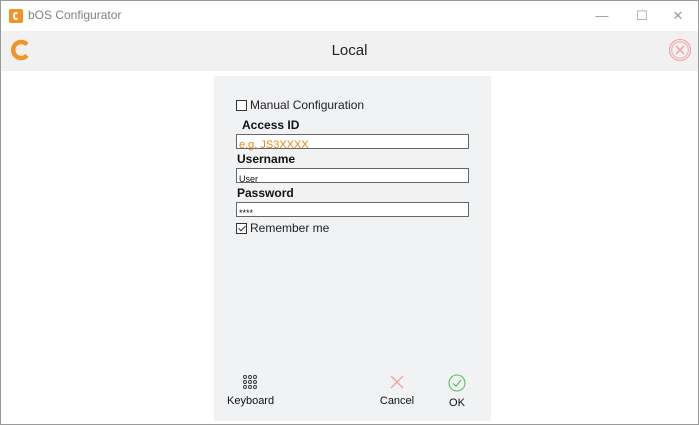 This screenshot has height=425, width=699. Describe the element at coordinates (251, 390) in the screenshot. I see `keyboard-button: Keyboard` at that location.